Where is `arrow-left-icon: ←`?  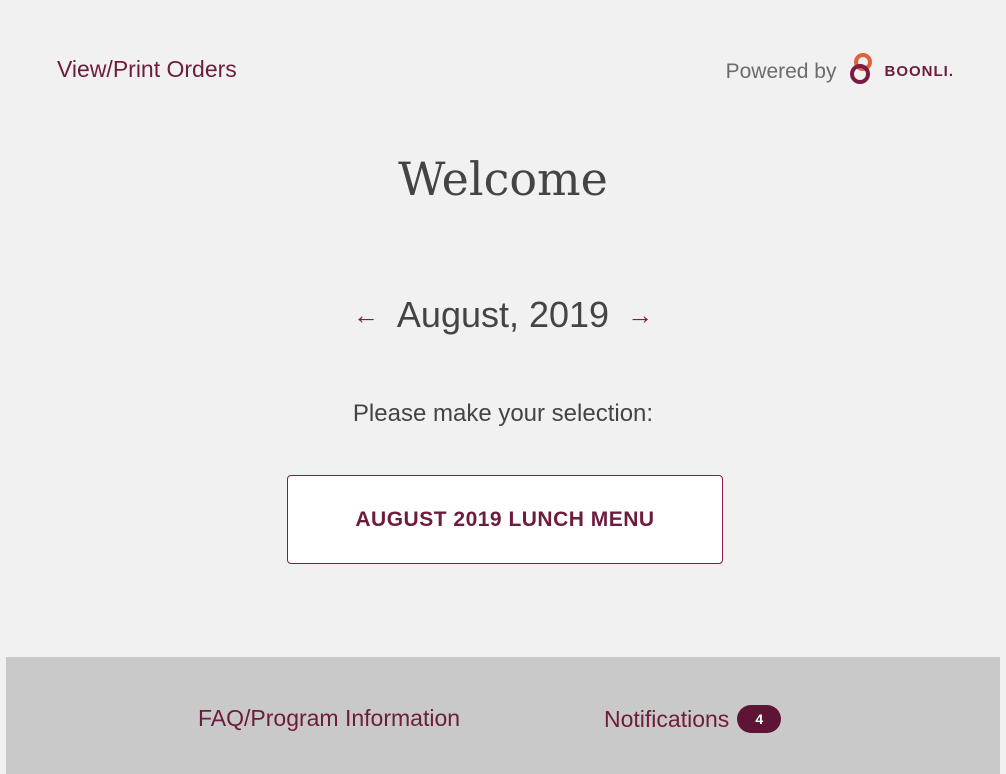 arrow-left-icon: ← is located at coordinates (366, 315).